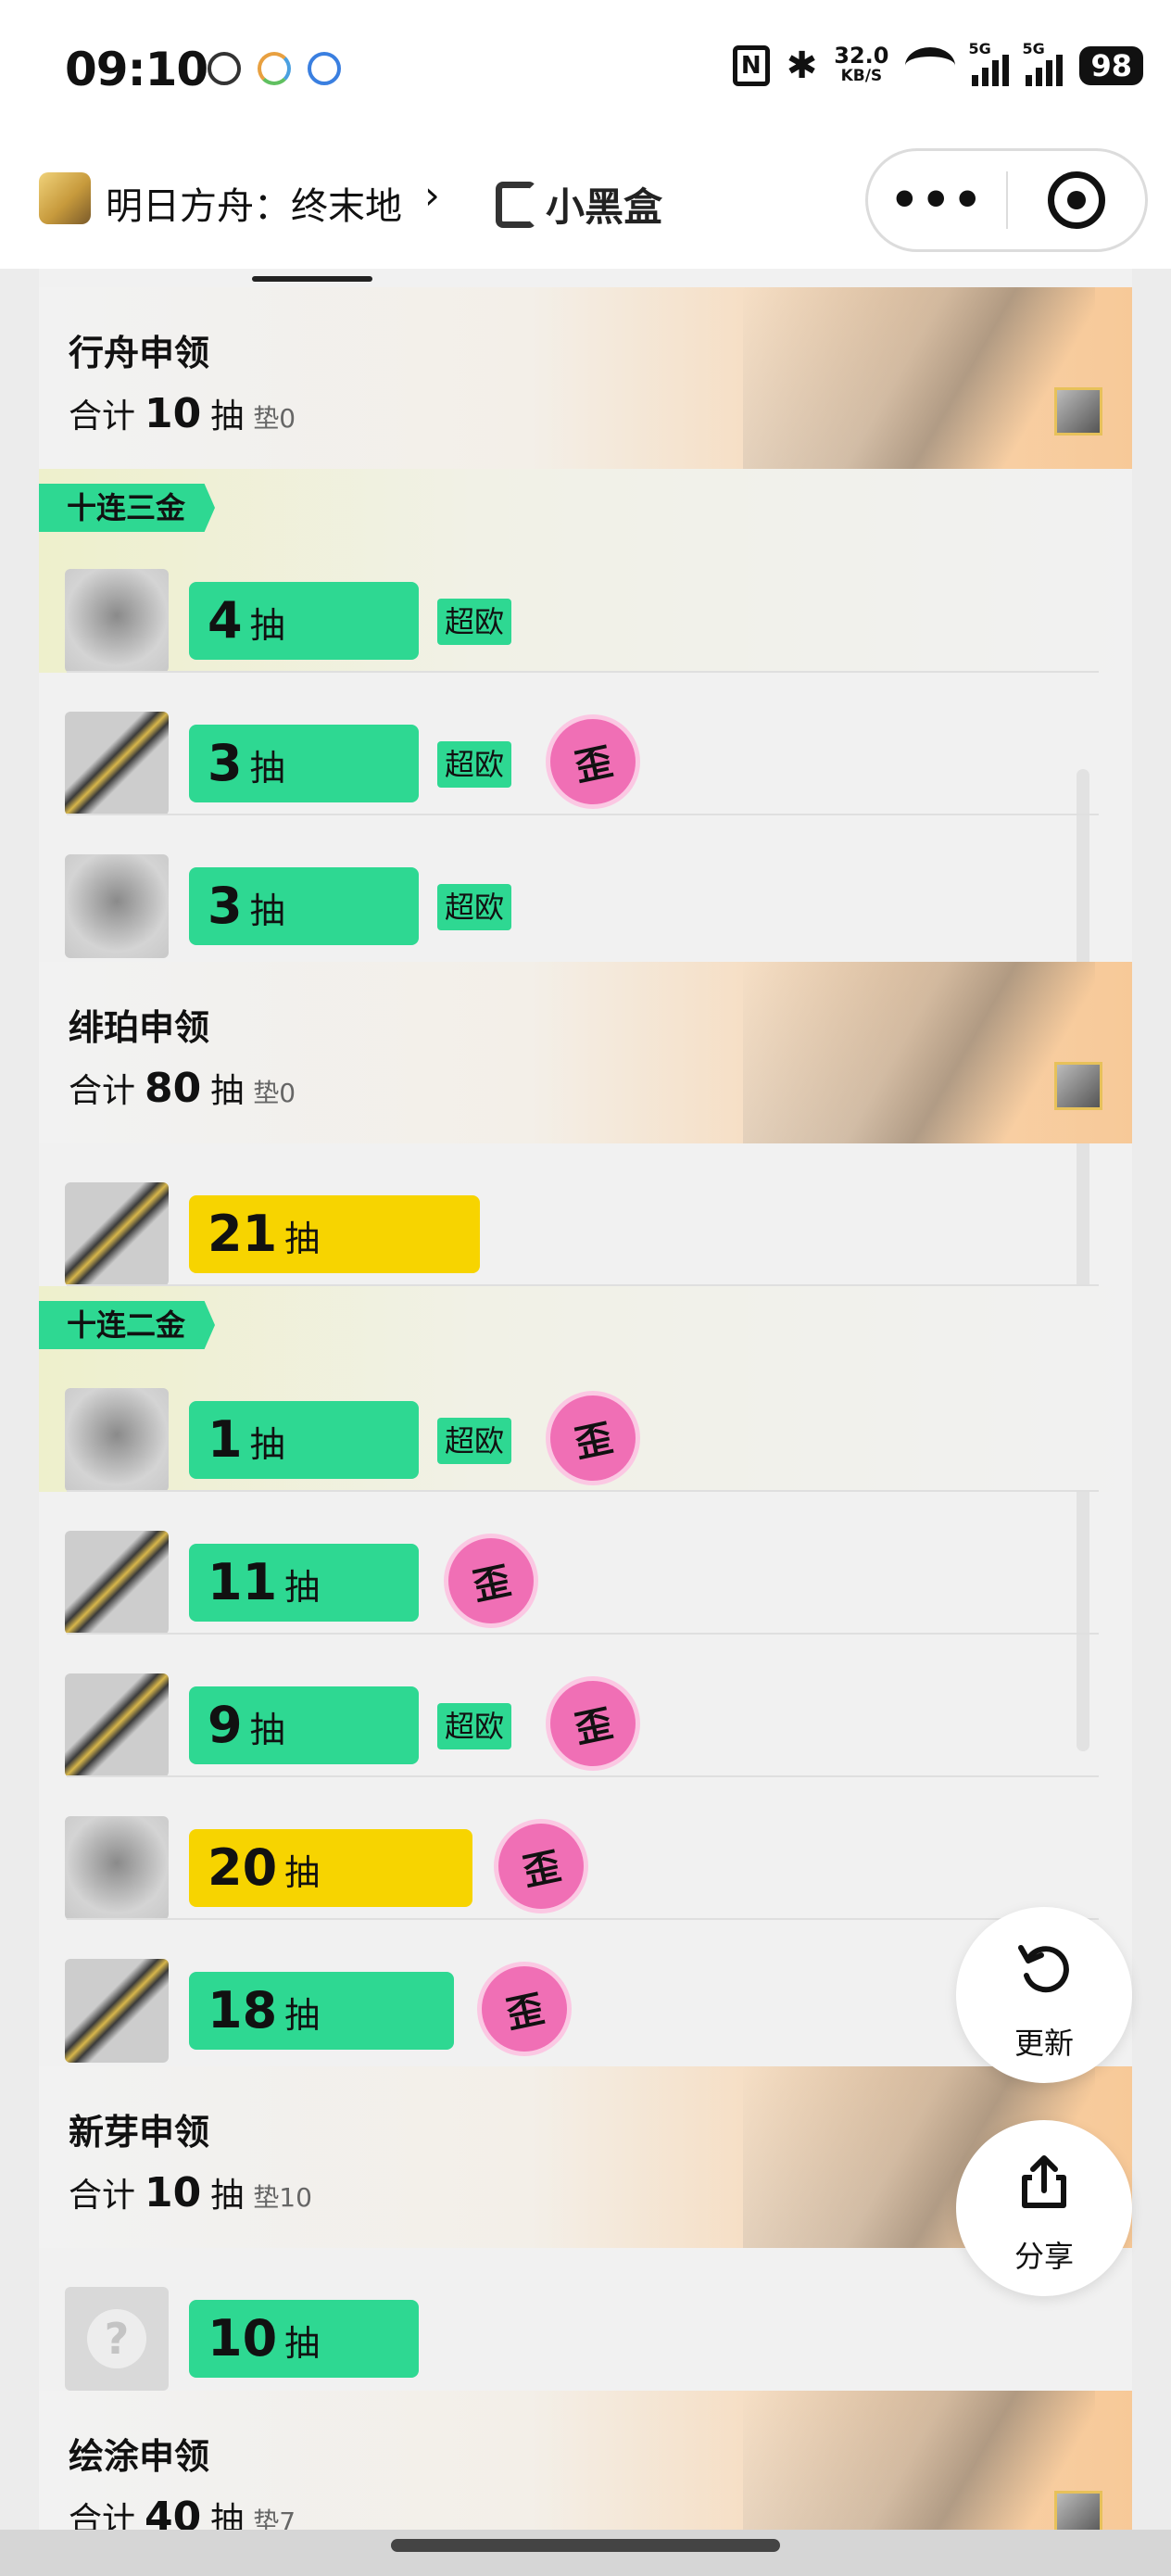 This screenshot has width=1171, height=2576. Describe the element at coordinates (751, 65) in the screenshot. I see `nfc-icon: N` at that location.